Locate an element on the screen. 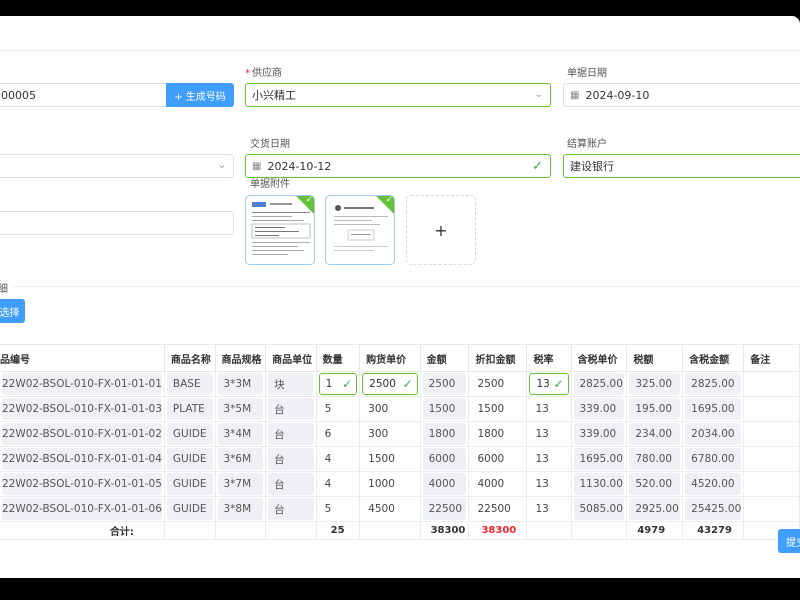 The height and width of the screenshot is (600, 800). column-header: 商品规格 is located at coordinates (241, 358).